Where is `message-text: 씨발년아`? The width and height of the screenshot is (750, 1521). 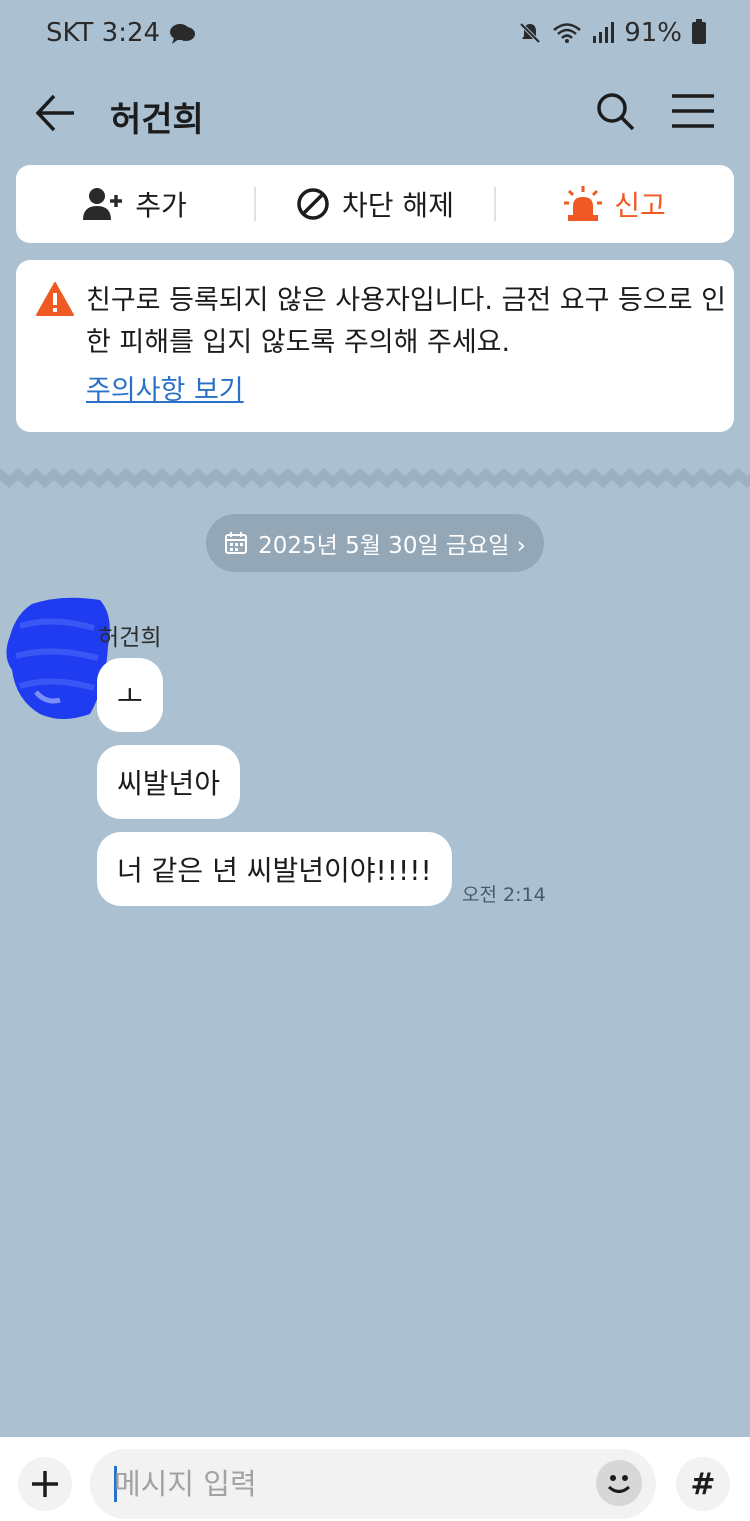
message-text: 씨발년아 is located at coordinates (169, 783).